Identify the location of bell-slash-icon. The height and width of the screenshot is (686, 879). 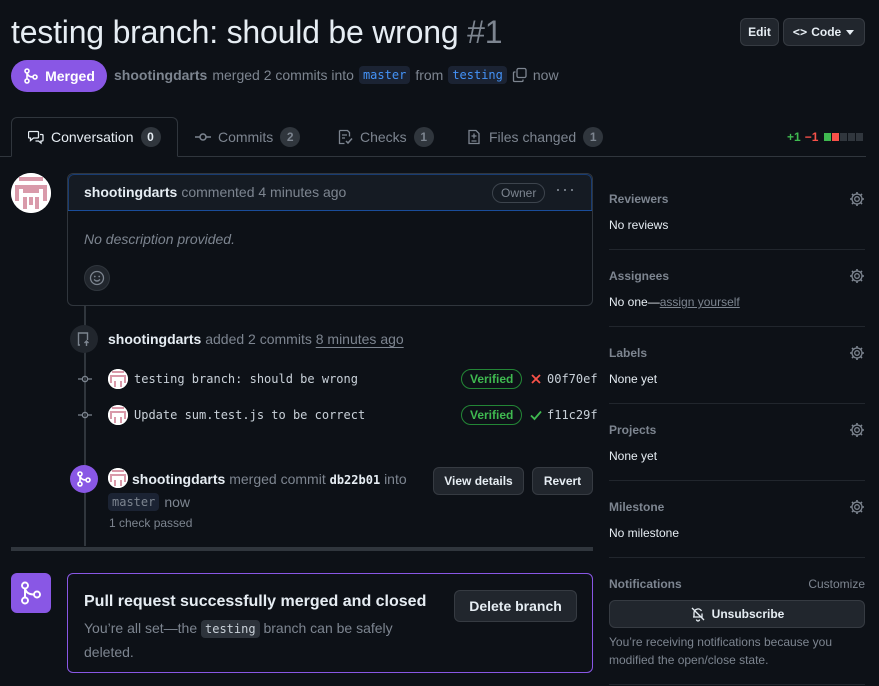
(698, 614).